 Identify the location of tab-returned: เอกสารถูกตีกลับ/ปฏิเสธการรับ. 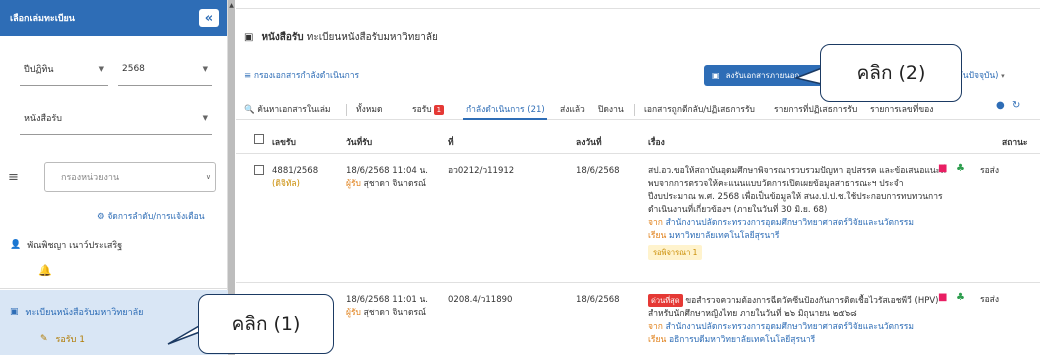
(699, 109).